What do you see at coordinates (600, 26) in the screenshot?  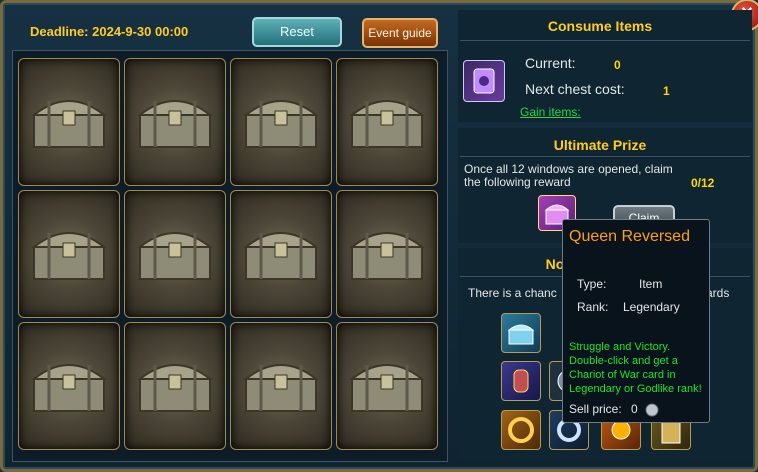 I see `consume-title: Consume Items` at bounding box center [600, 26].